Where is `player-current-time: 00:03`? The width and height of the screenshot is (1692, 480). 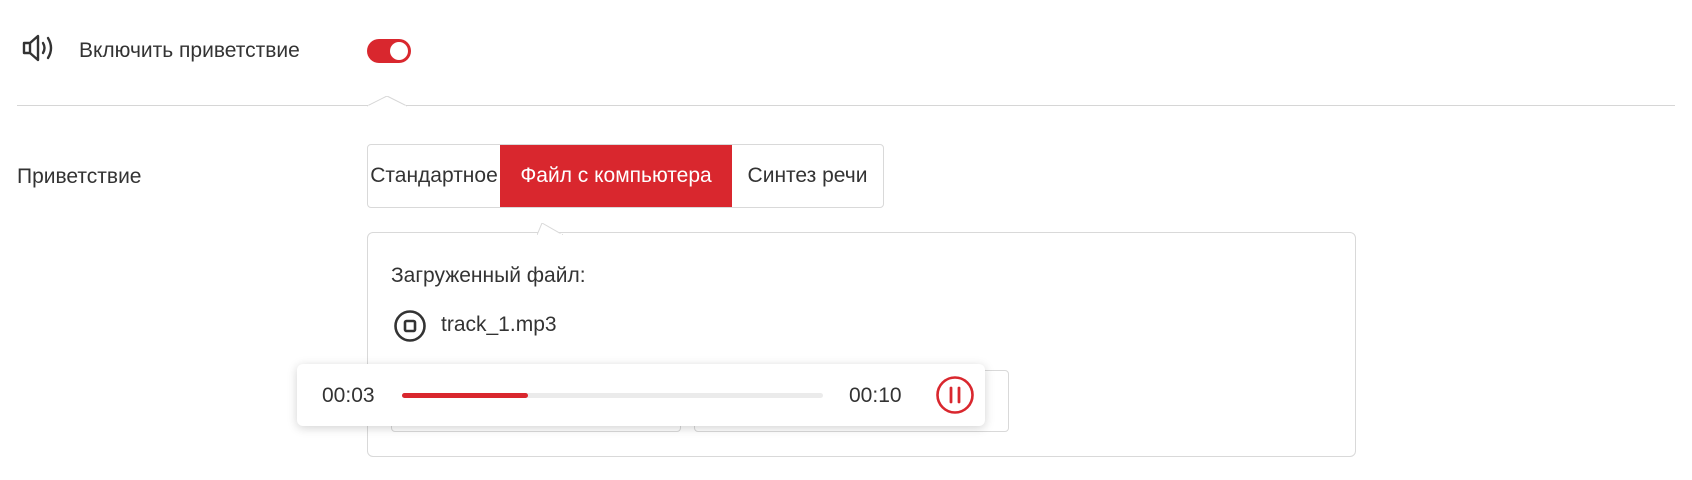
player-current-time: 00:03 is located at coordinates (348, 395).